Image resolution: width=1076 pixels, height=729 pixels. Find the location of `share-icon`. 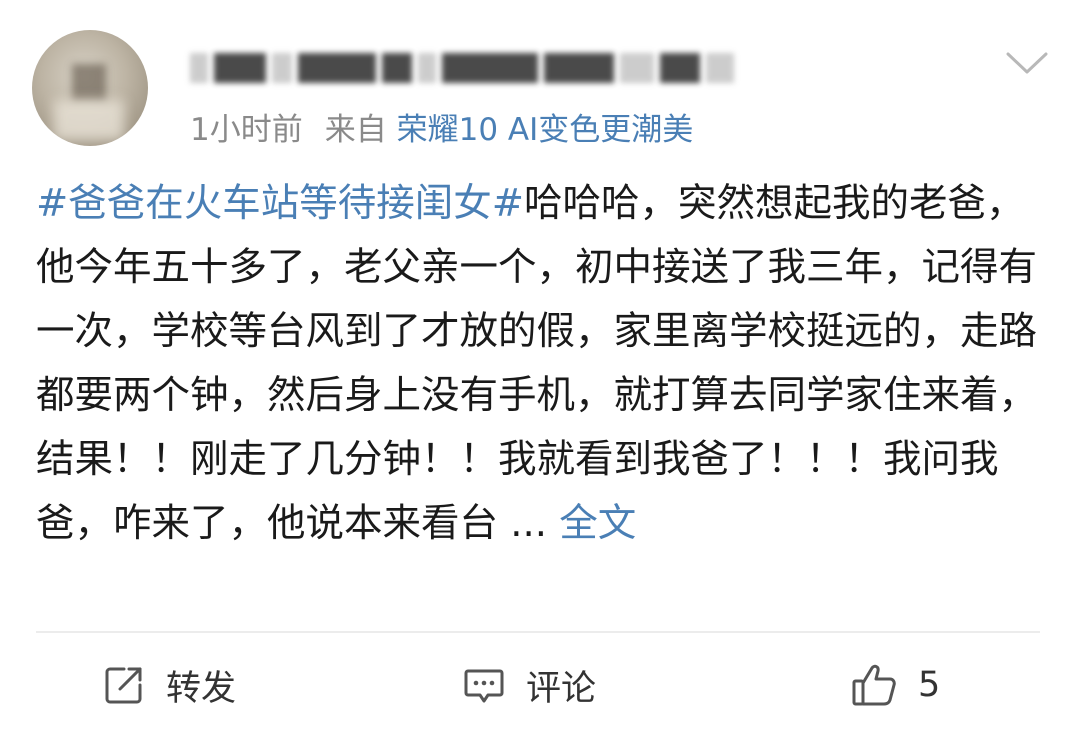

share-icon is located at coordinates (124, 685).